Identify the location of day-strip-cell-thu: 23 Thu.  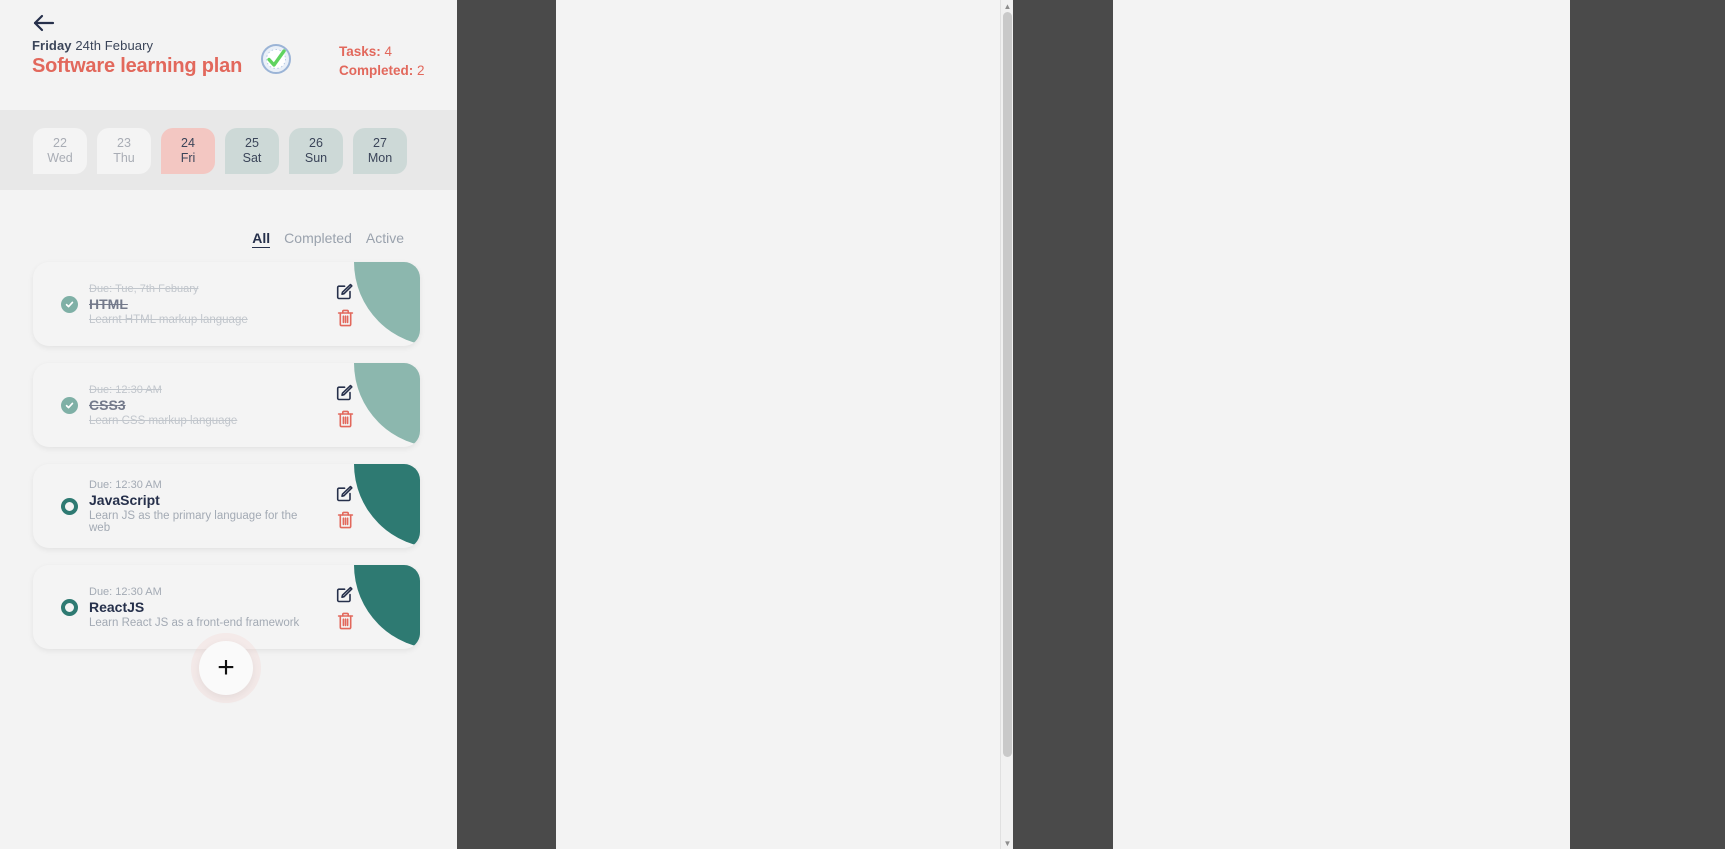
(124, 151).